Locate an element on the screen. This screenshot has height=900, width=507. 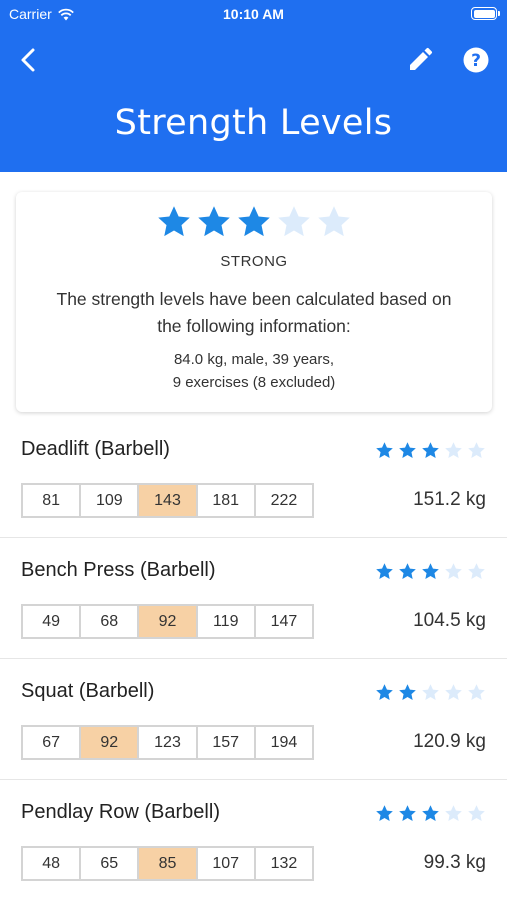
exercise-weight: 104.5 kg is located at coordinates (449, 620).